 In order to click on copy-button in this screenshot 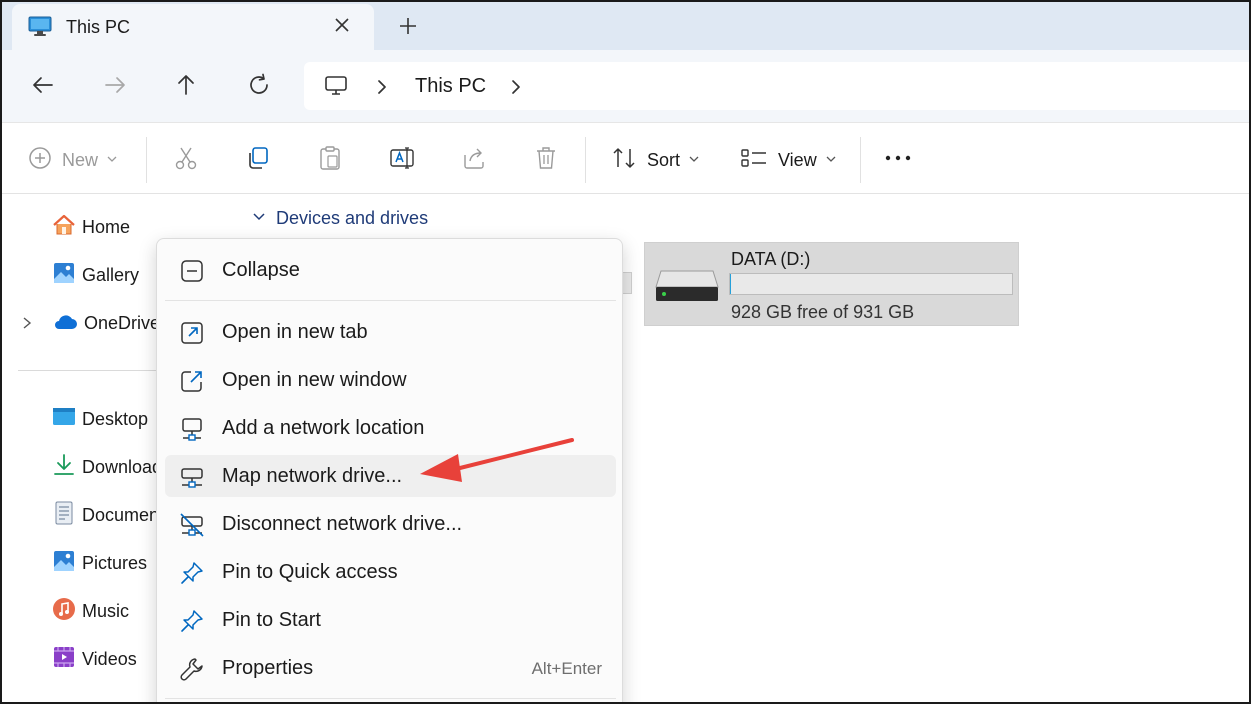, I will do `click(258, 160)`.